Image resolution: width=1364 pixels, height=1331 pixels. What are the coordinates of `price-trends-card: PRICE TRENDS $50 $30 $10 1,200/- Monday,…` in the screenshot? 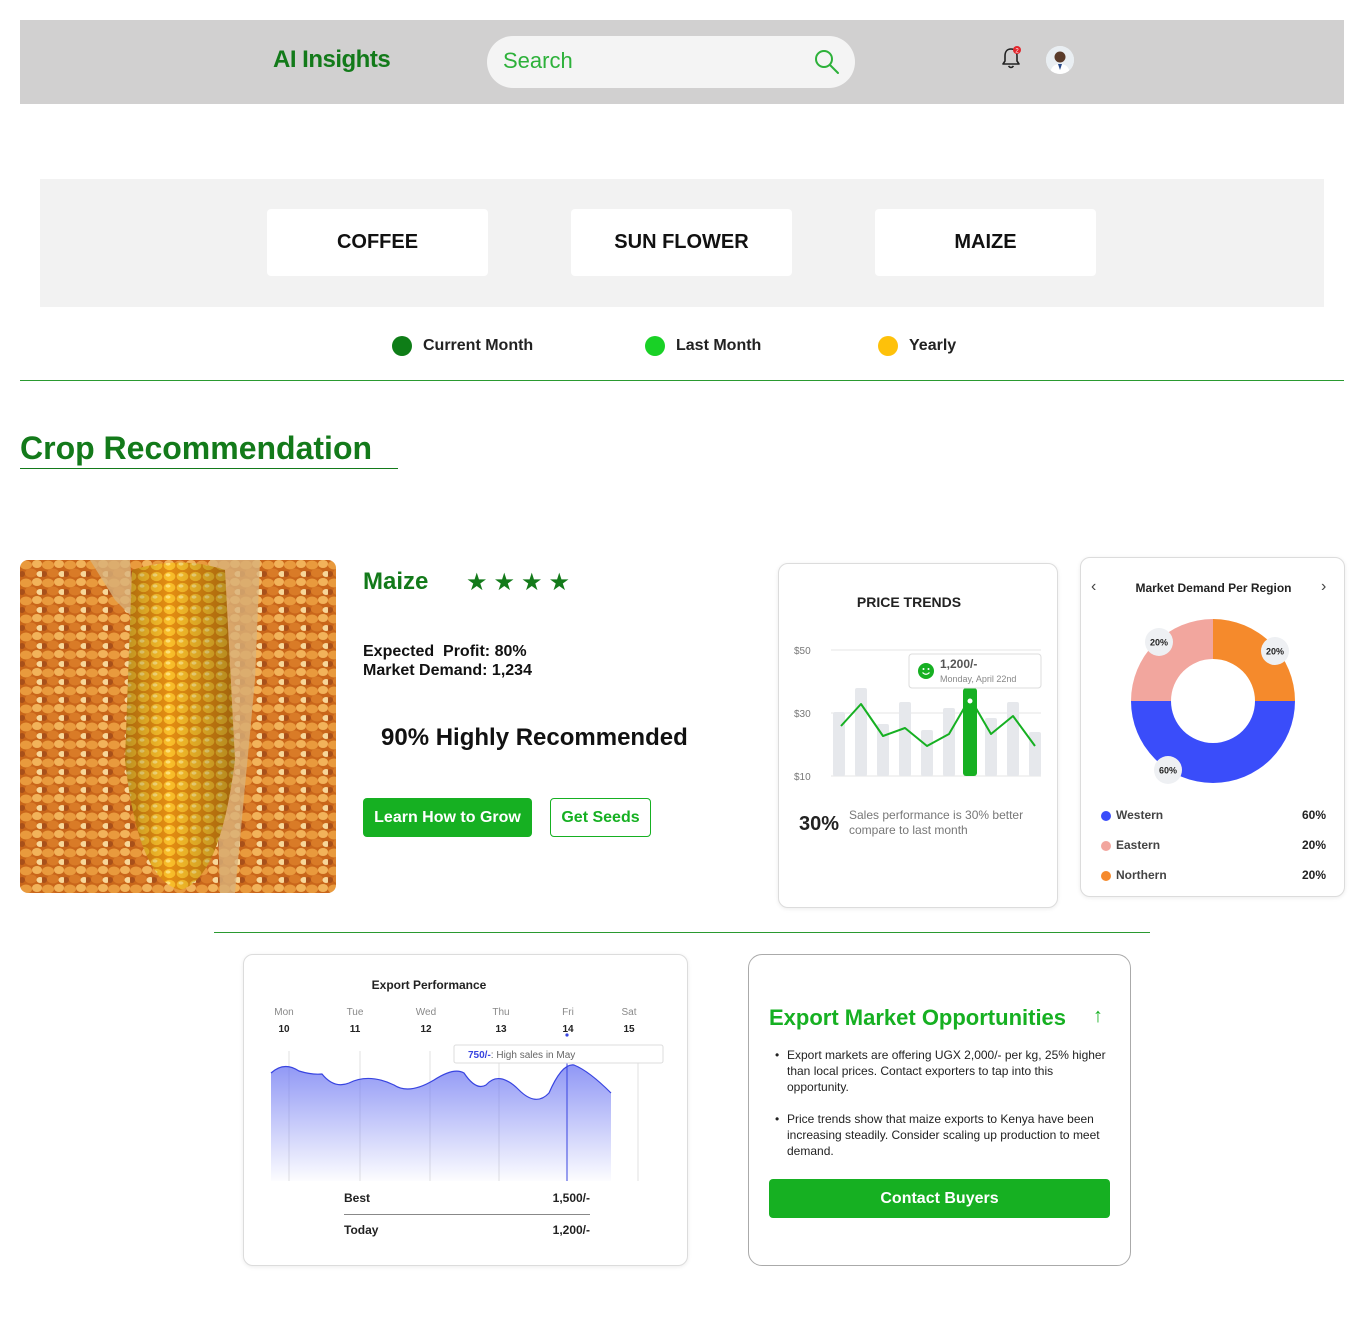 It's located at (918, 735).